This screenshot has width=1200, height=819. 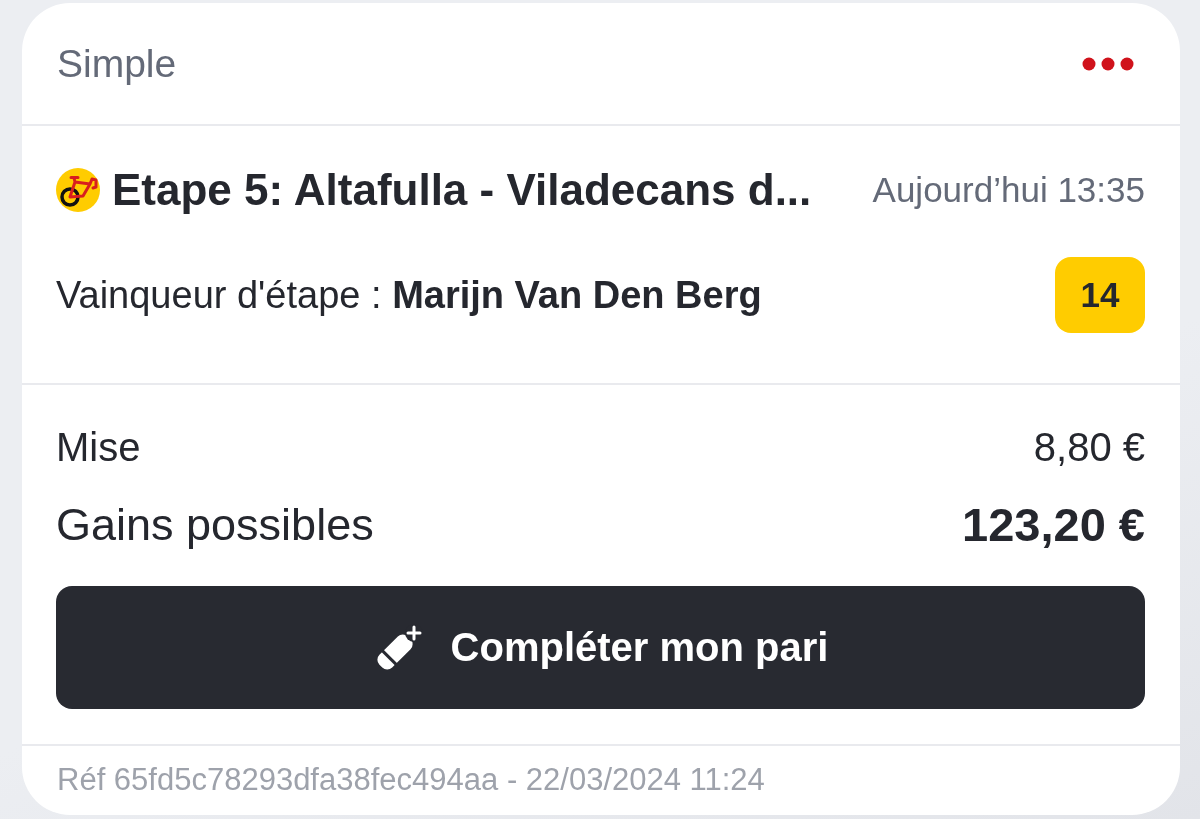 What do you see at coordinates (1053, 525) in the screenshot?
I see `amount-value: 123,20 €` at bounding box center [1053, 525].